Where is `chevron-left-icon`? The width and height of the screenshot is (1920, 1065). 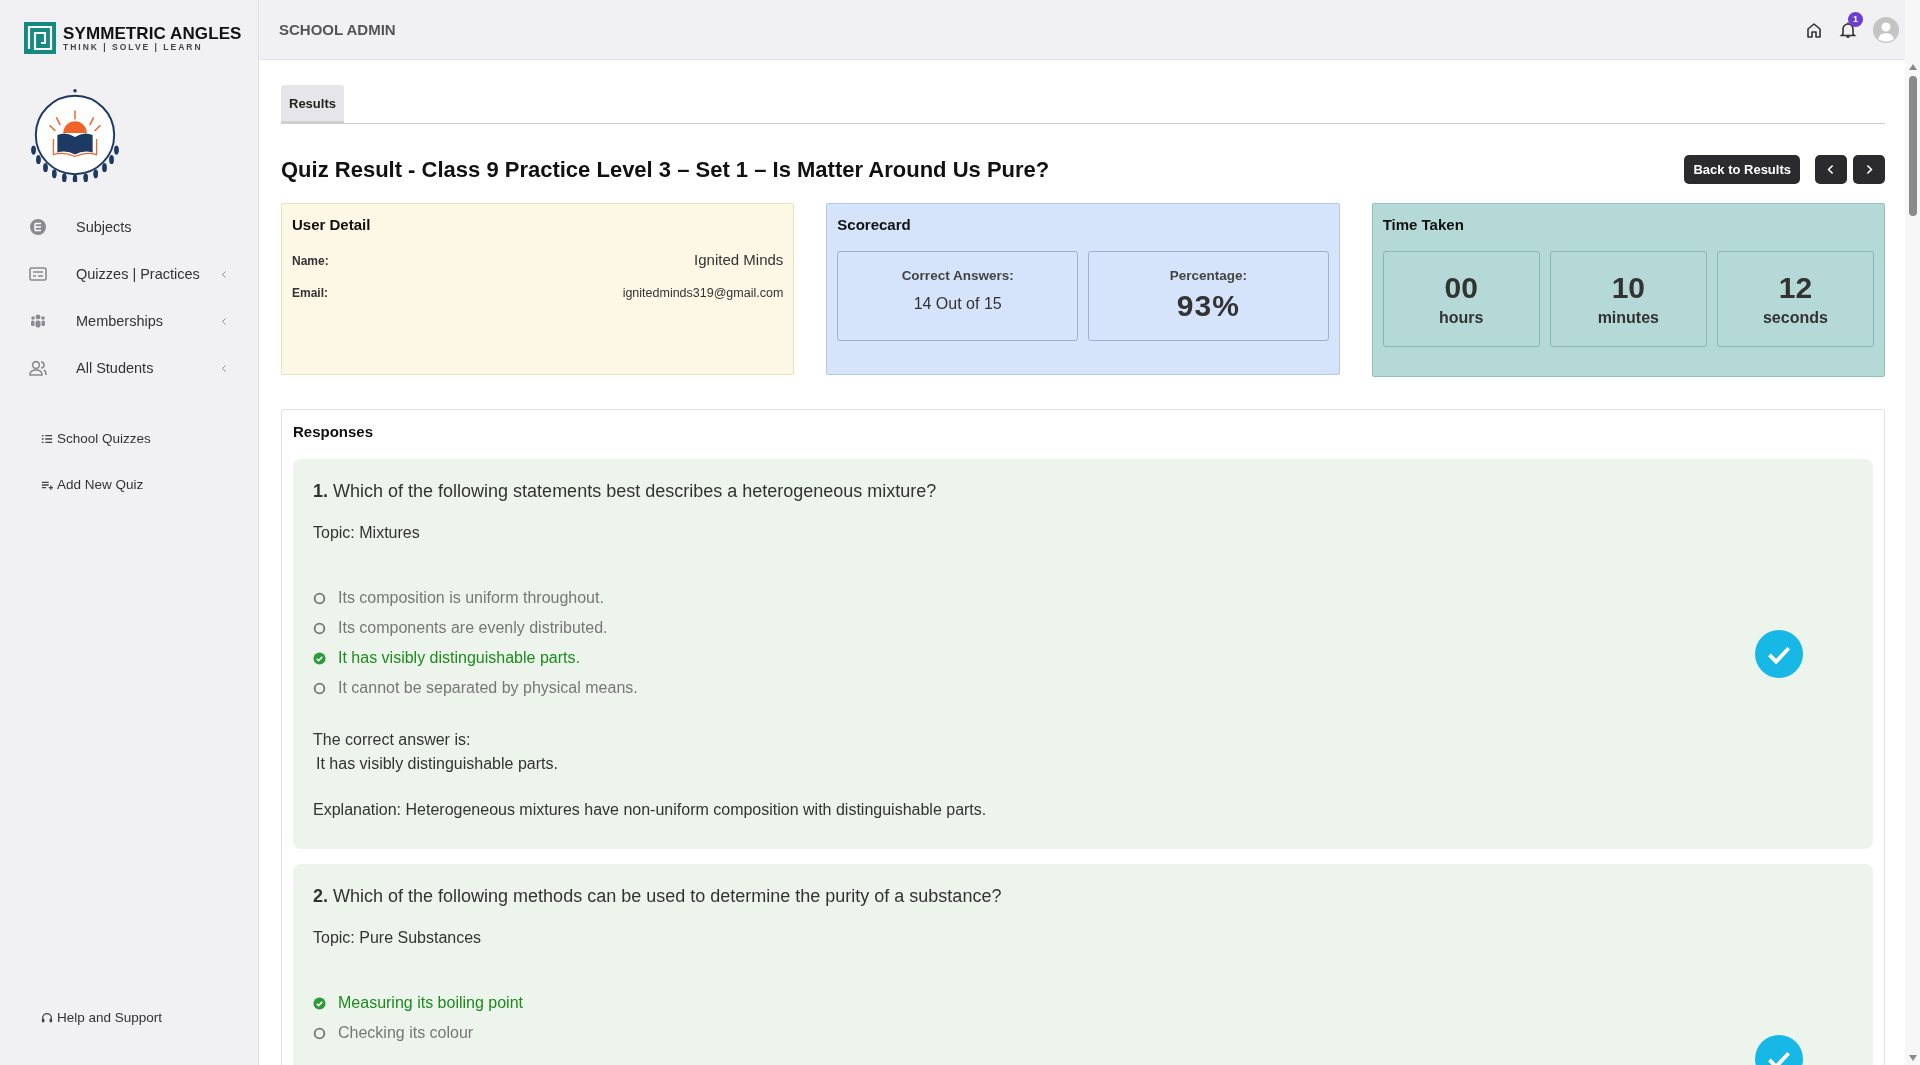 chevron-left-icon is located at coordinates (1831, 169).